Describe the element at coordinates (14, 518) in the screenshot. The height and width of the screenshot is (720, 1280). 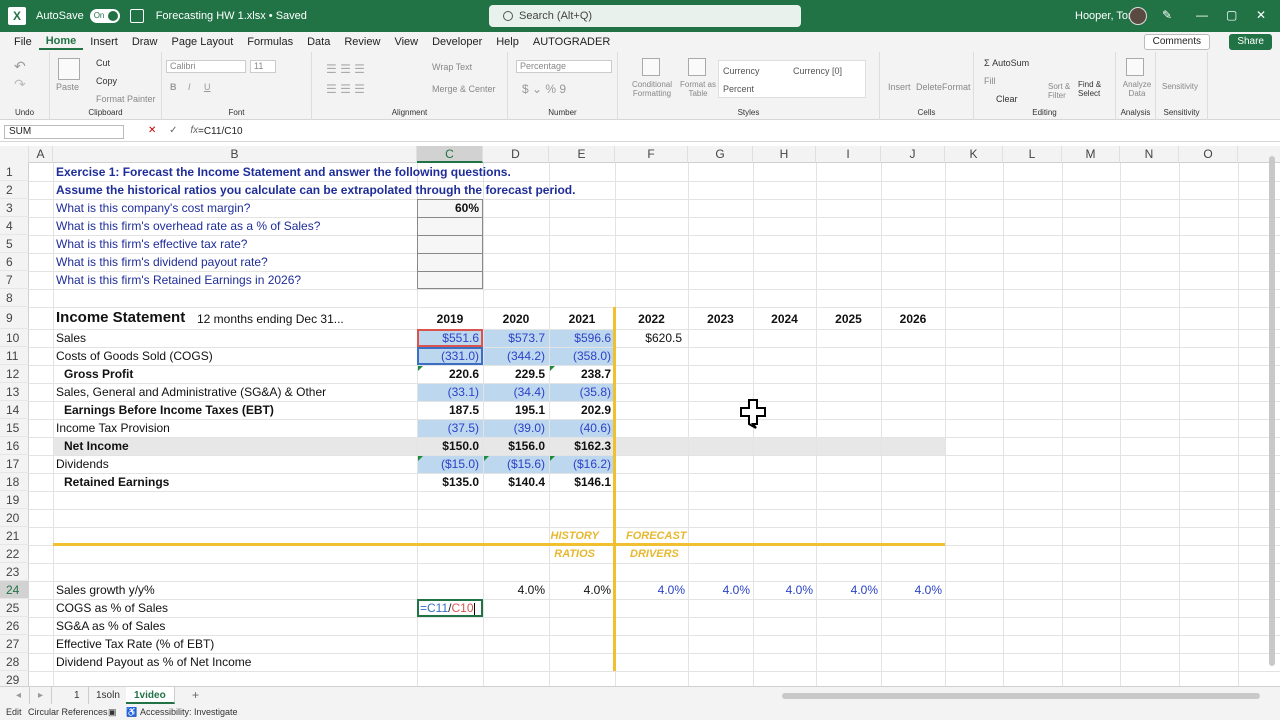
I see `row-header: 20` at that location.